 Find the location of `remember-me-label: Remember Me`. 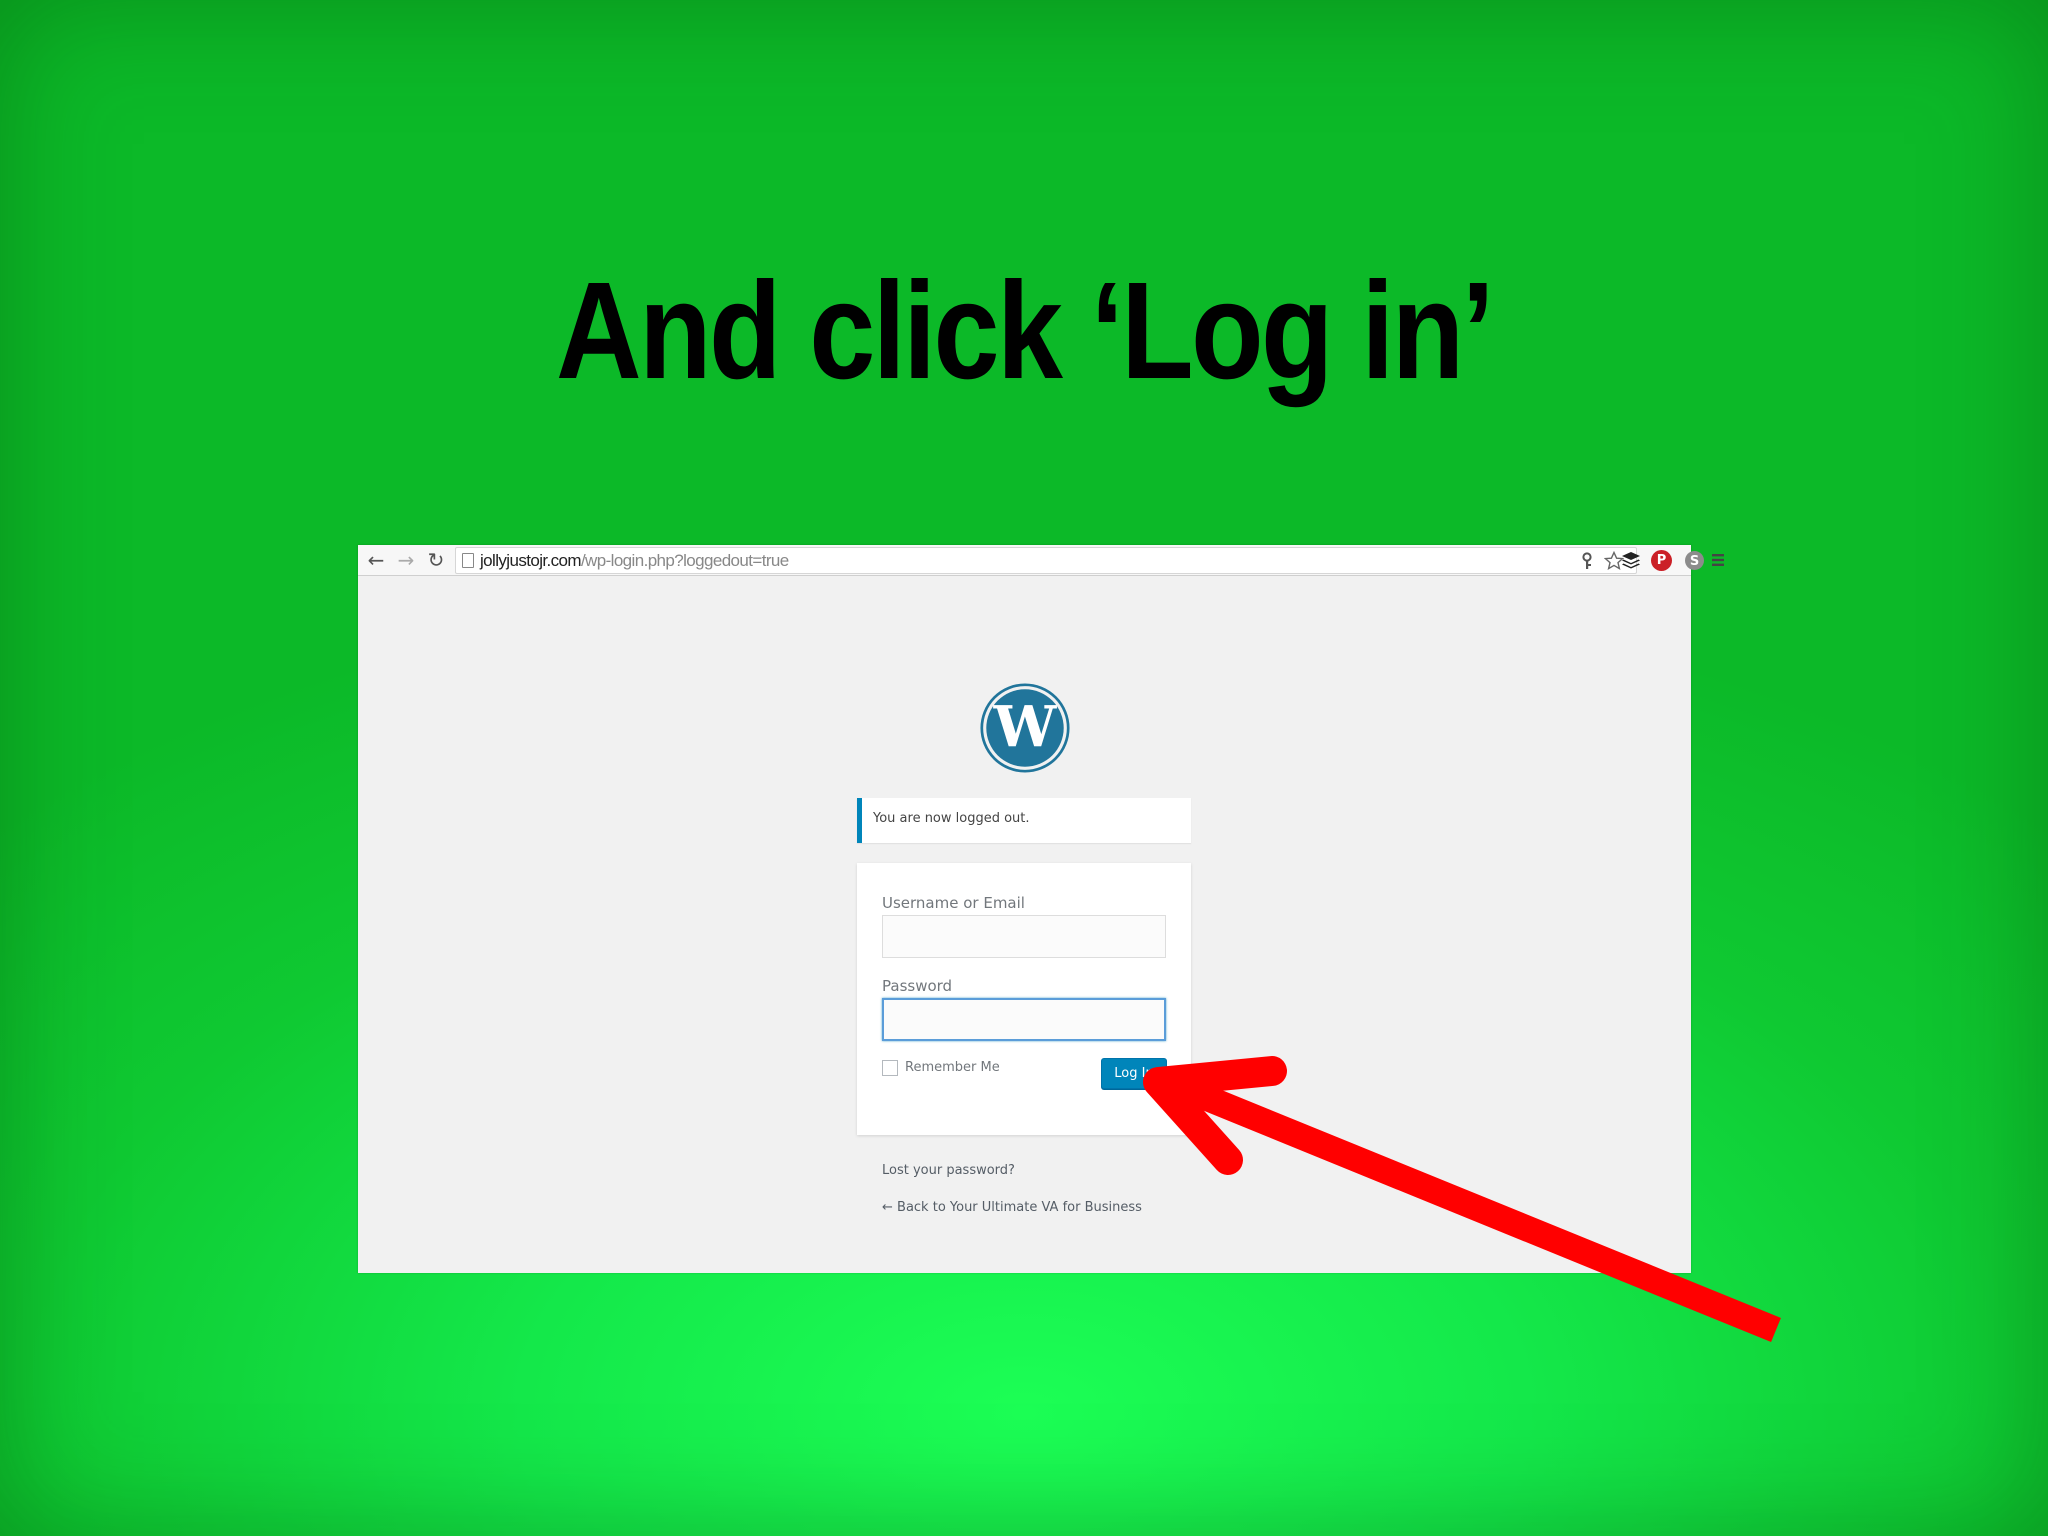

remember-me-label: Remember Me is located at coordinates (952, 1067).